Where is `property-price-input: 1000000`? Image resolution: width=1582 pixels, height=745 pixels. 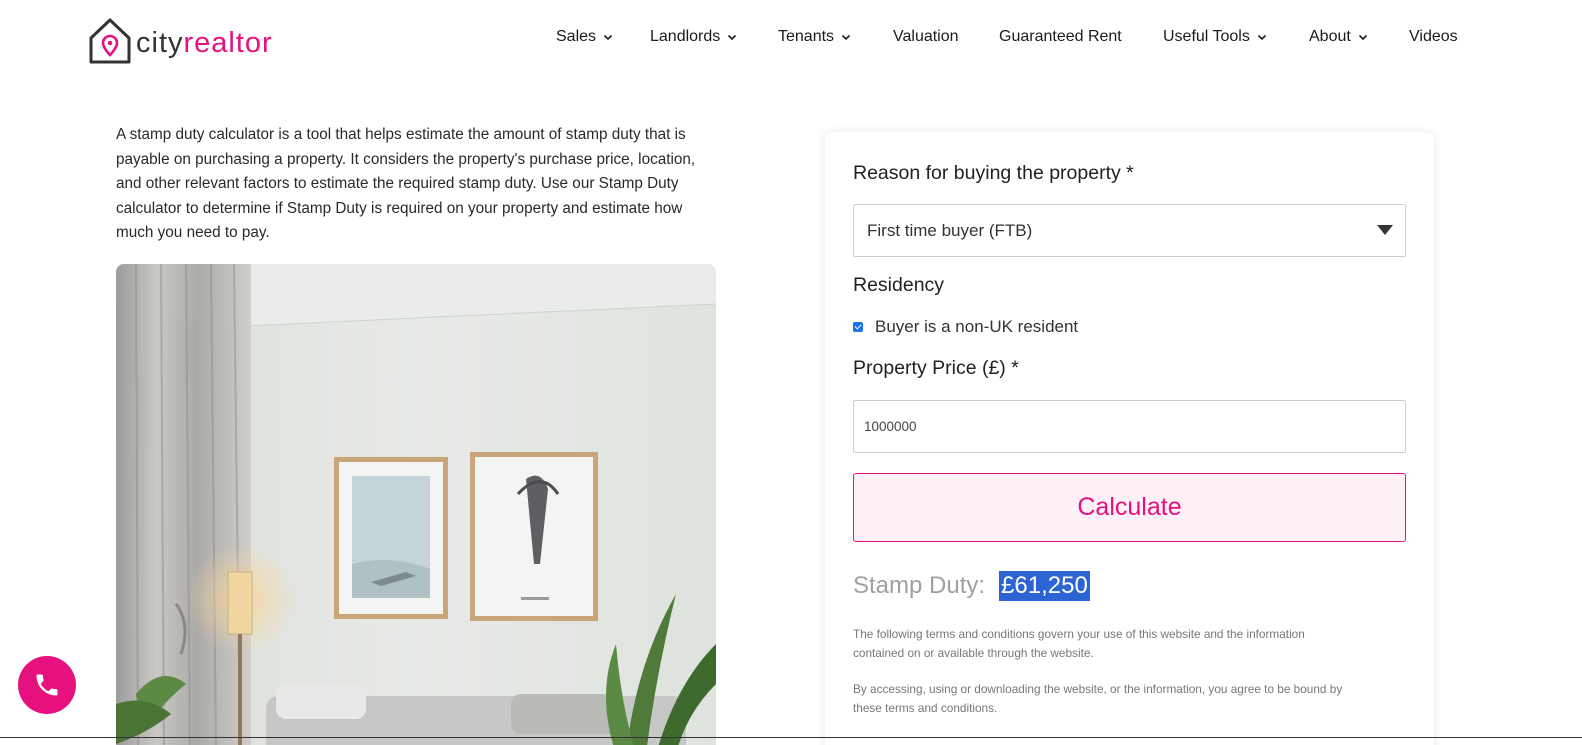 property-price-input: 1000000 is located at coordinates (1129, 426).